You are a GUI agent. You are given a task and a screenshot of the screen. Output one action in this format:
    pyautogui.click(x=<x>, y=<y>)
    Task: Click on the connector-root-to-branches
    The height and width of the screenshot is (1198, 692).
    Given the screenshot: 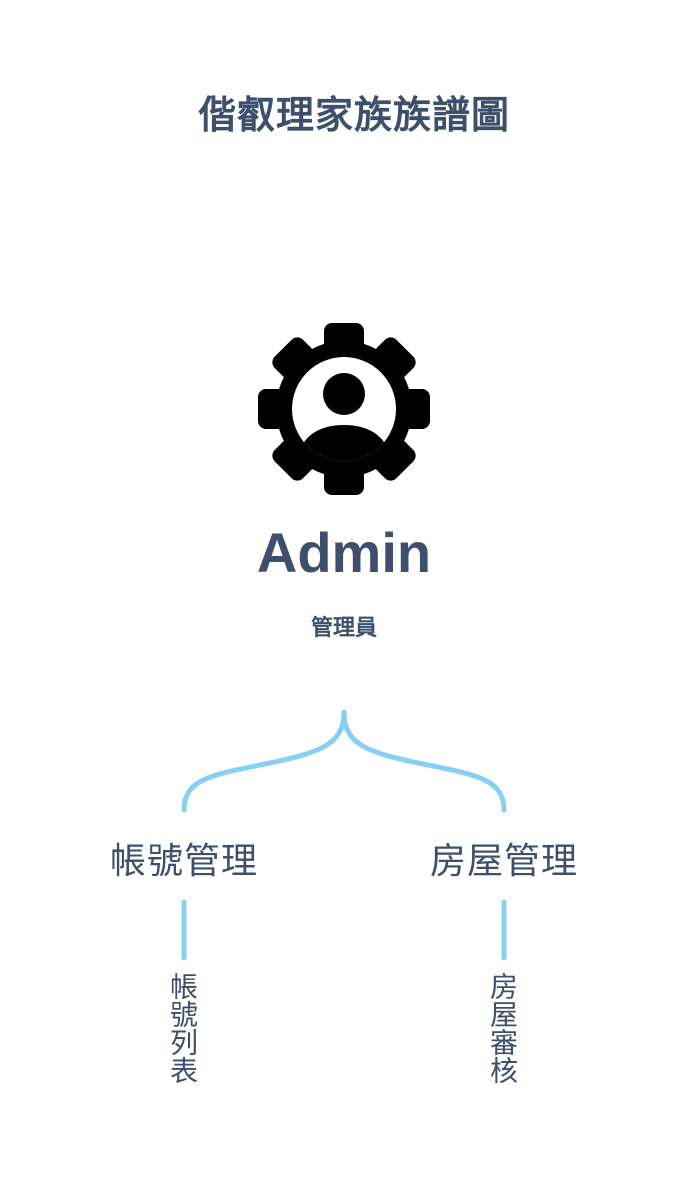 What is the action you would take?
    pyautogui.click(x=344, y=761)
    